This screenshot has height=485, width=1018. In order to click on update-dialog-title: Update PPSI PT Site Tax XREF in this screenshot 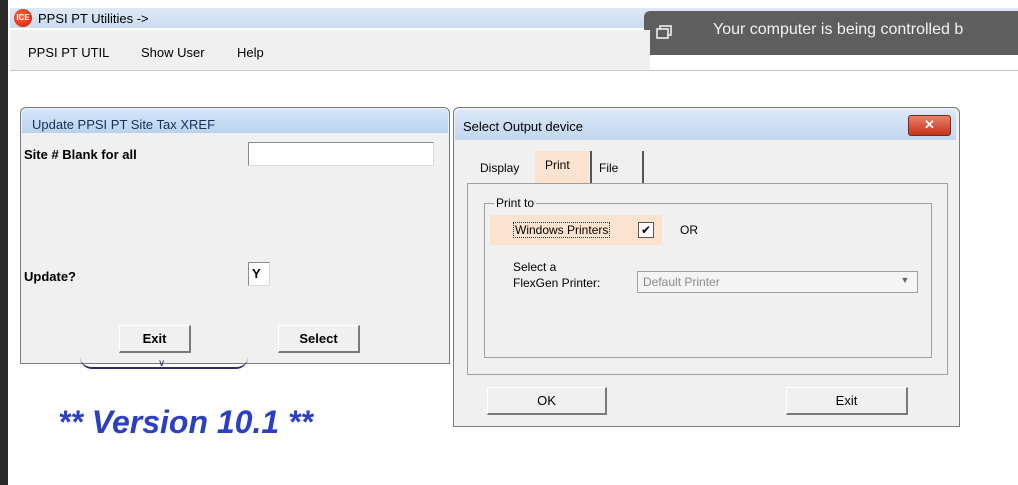, I will do `click(124, 124)`.